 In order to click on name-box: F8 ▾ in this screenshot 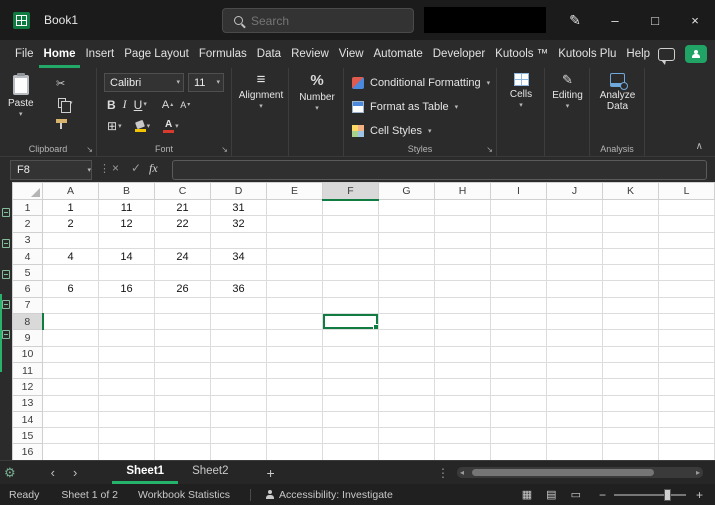, I will do `click(51, 170)`.